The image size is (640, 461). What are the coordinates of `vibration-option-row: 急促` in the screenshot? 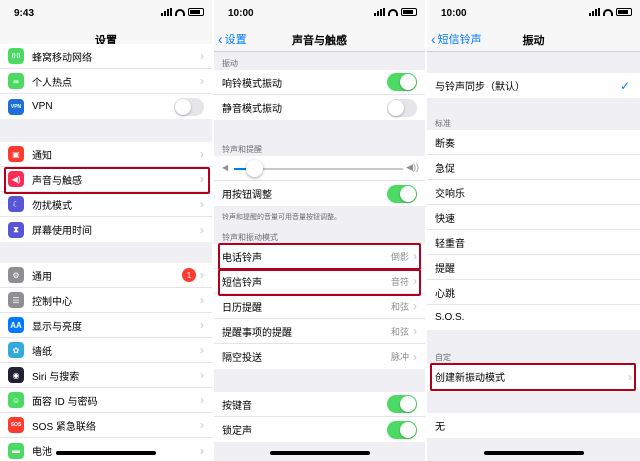 It's located at (533, 167).